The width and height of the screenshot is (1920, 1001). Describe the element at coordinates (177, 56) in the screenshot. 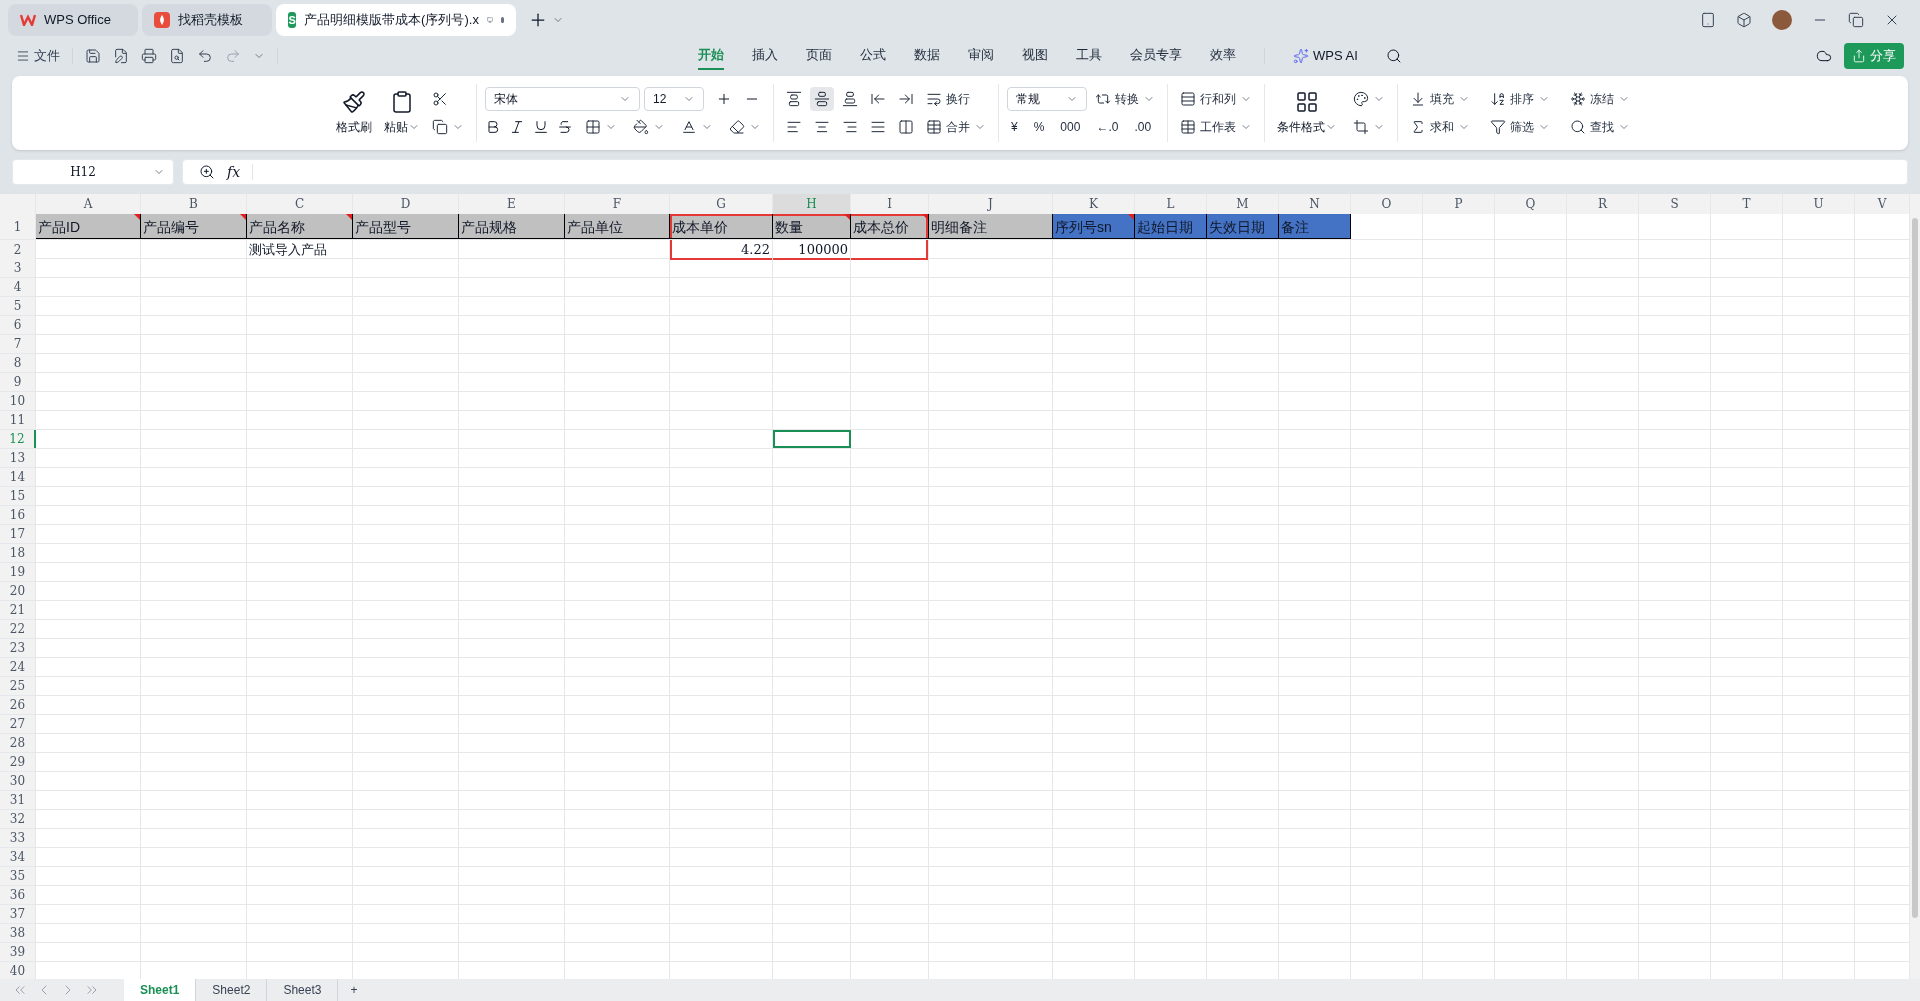

I see `print-preview-icon` at that location.